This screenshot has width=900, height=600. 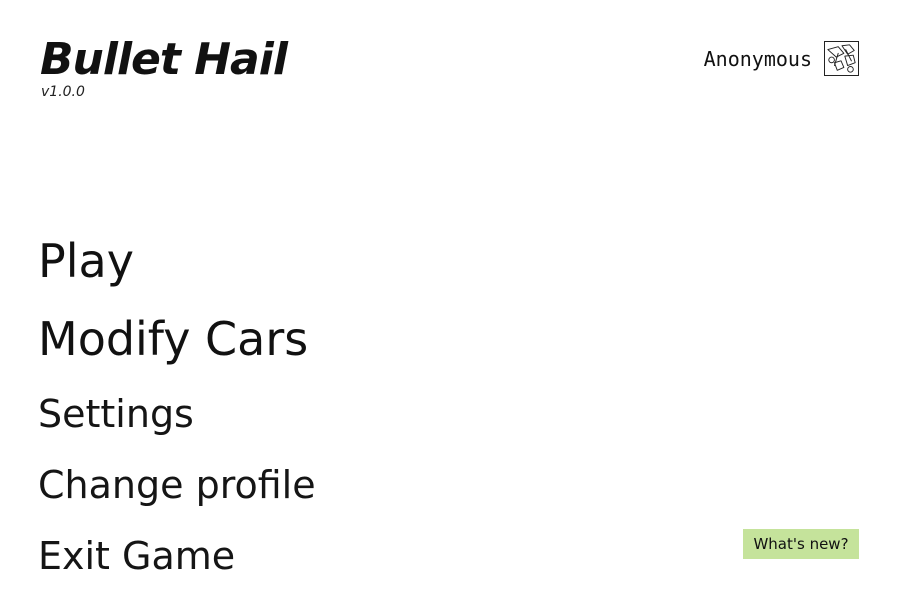 What do you see at coordinates (177, 339) in the screenshot?
I see `menu-item-modify-cars: Modify Cars` at bounding box center [177, 339].